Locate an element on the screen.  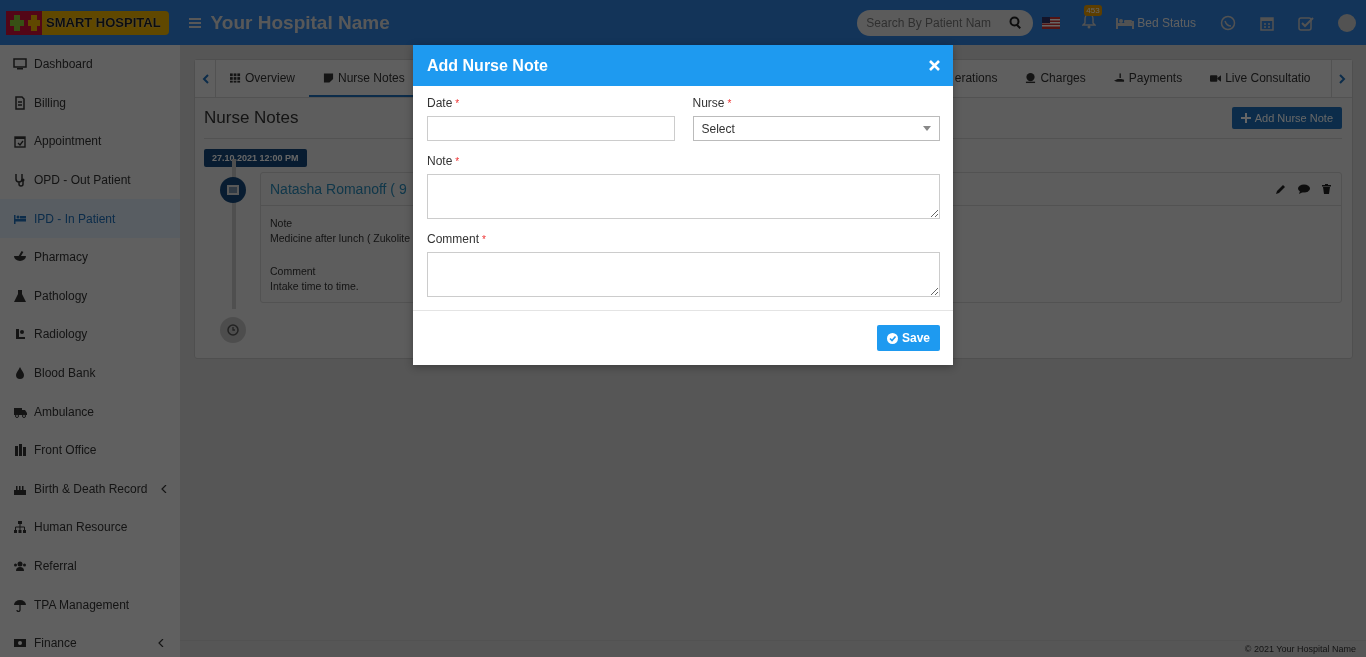
clock-face-icon is located at coordinates (233, 330).